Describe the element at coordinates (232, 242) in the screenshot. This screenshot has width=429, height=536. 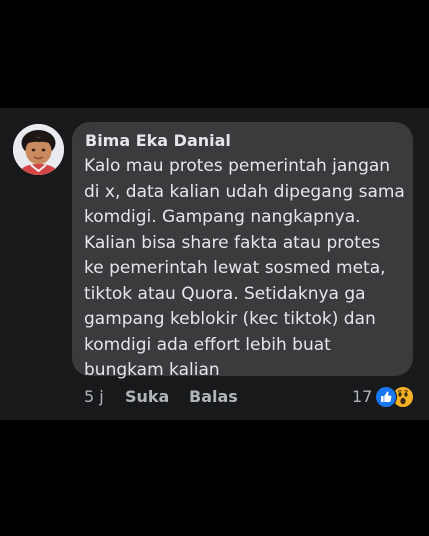
I see `comment-text-line: Kalian bisa share fakta atau protes` at that location.